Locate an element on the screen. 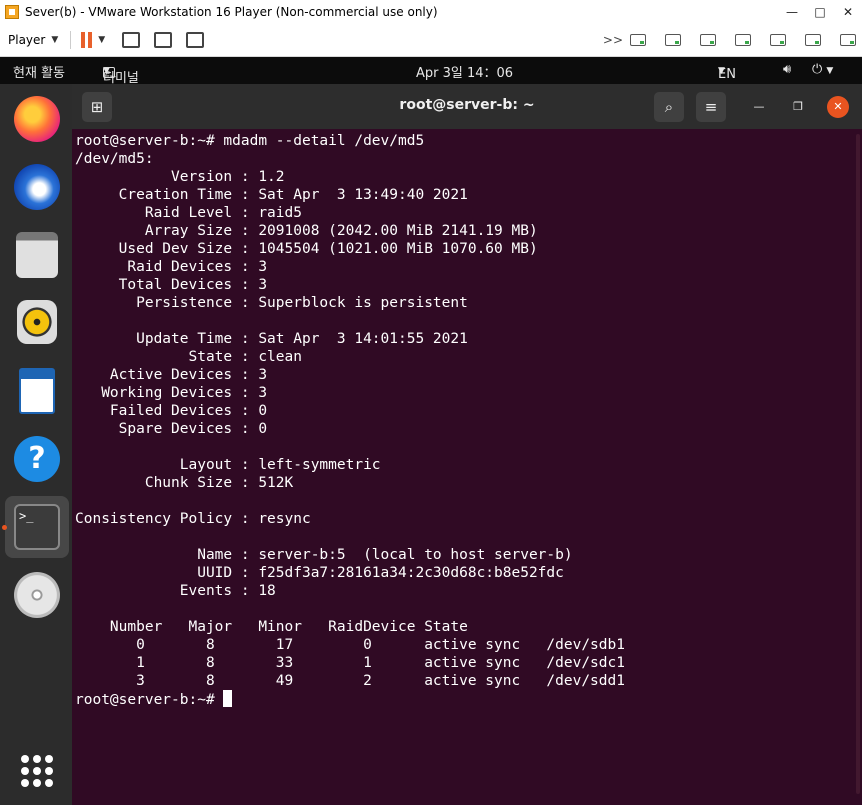 The image size is (862, 805). terminal-line: Consistency Policy : resync is located at coordinates (193, 519).